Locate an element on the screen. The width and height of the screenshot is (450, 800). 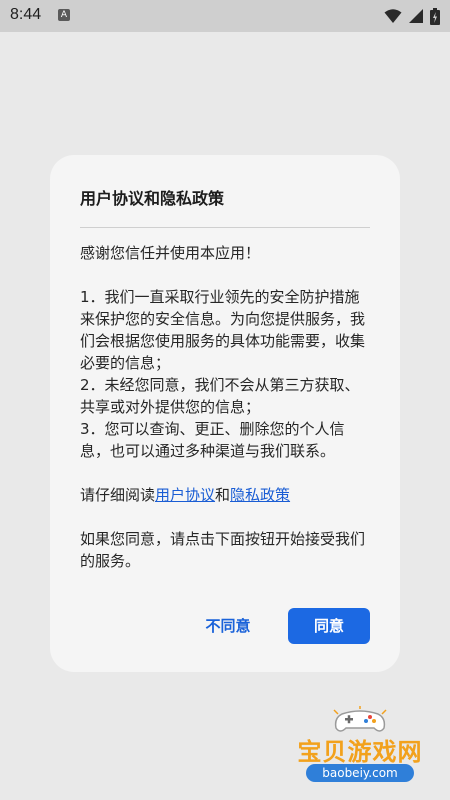
notification-icon: A is located at coordinates (64, 15).